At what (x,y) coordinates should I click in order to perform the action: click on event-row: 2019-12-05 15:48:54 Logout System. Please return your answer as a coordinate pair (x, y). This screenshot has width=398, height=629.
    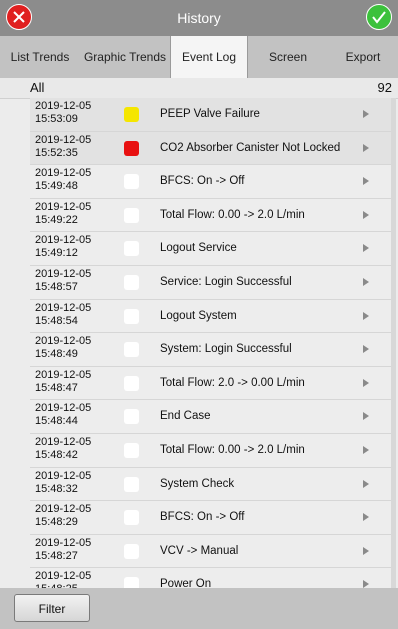
    Looking at the image, I should click on (210, 316).